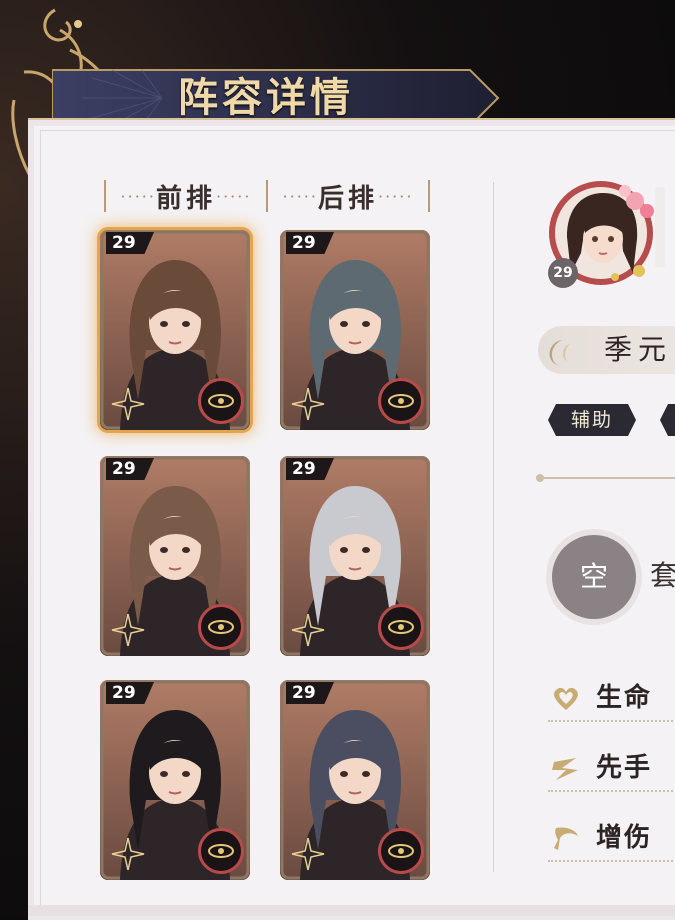  Describe the element at coordinates (594, 577) in the screenshot. I see `equip-empty-label: 空` at that location.